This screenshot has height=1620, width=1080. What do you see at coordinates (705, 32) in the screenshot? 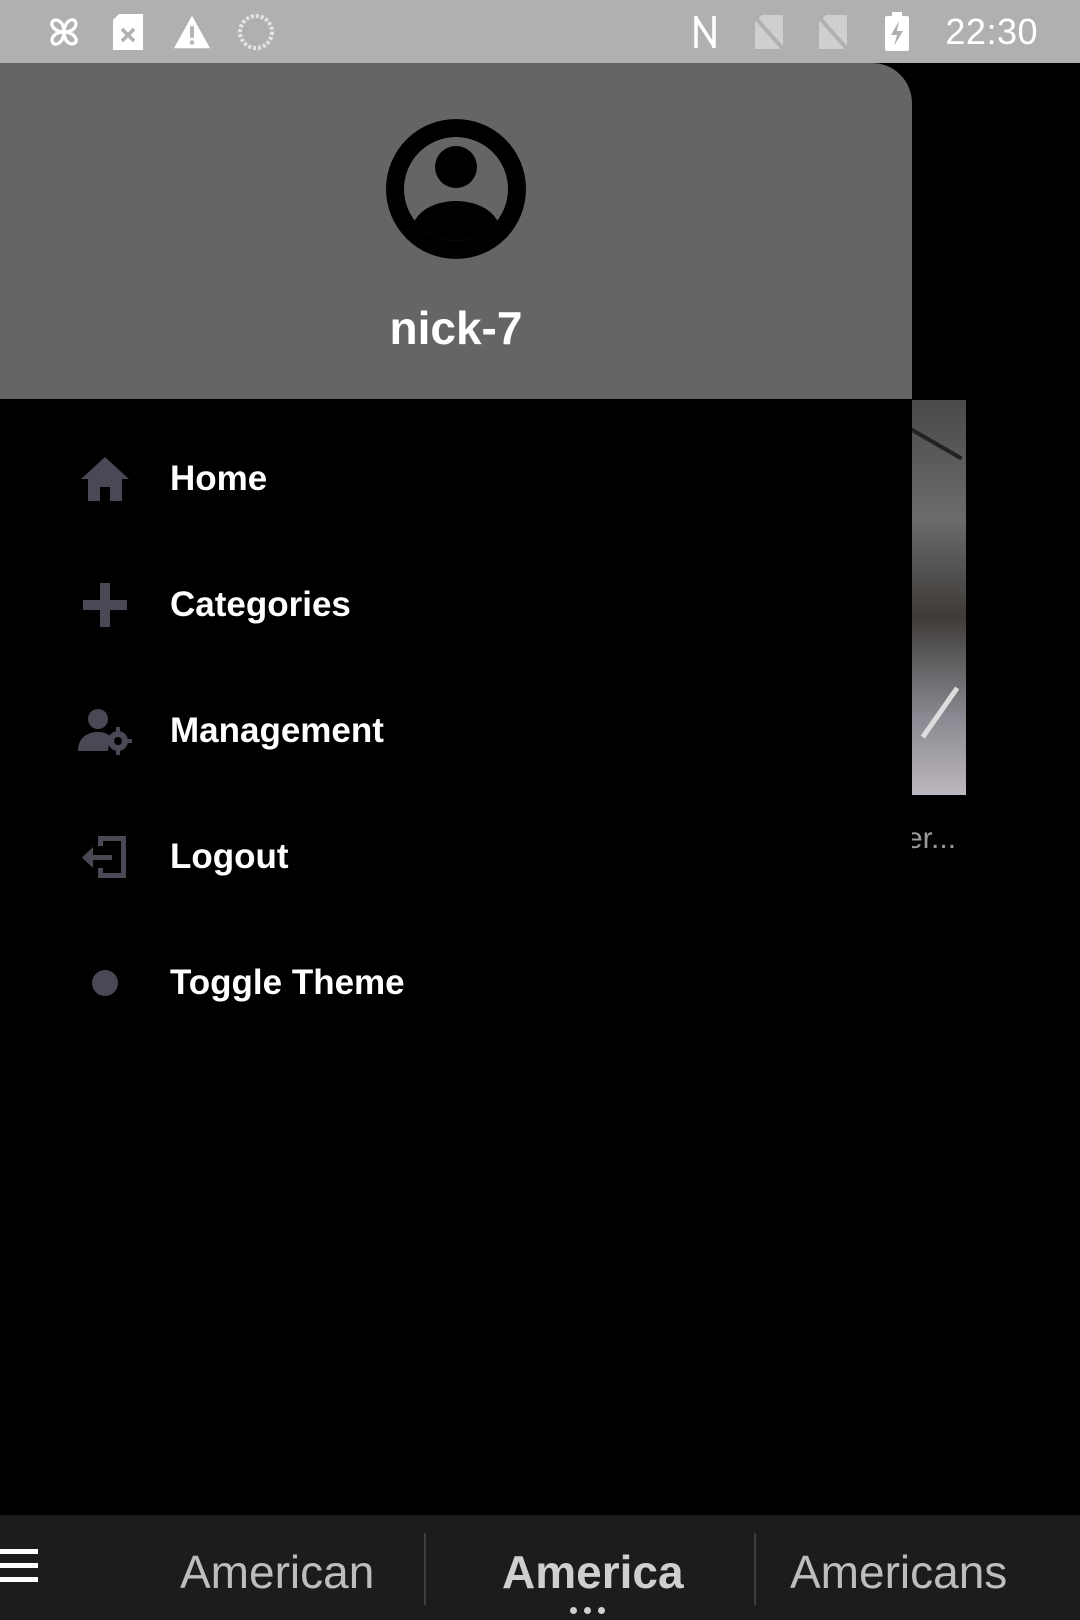
I see `nfc-icon` at bounding box center [705, 32].